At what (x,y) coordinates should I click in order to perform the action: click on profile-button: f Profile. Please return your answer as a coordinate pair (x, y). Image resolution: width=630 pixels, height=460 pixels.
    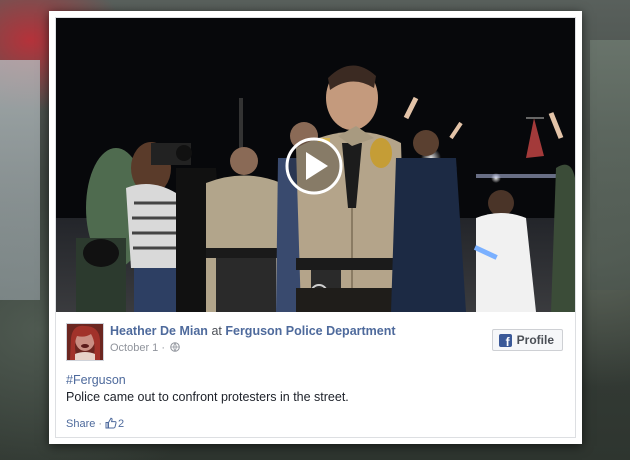
    Looking at the image, I should click on (527, 340).